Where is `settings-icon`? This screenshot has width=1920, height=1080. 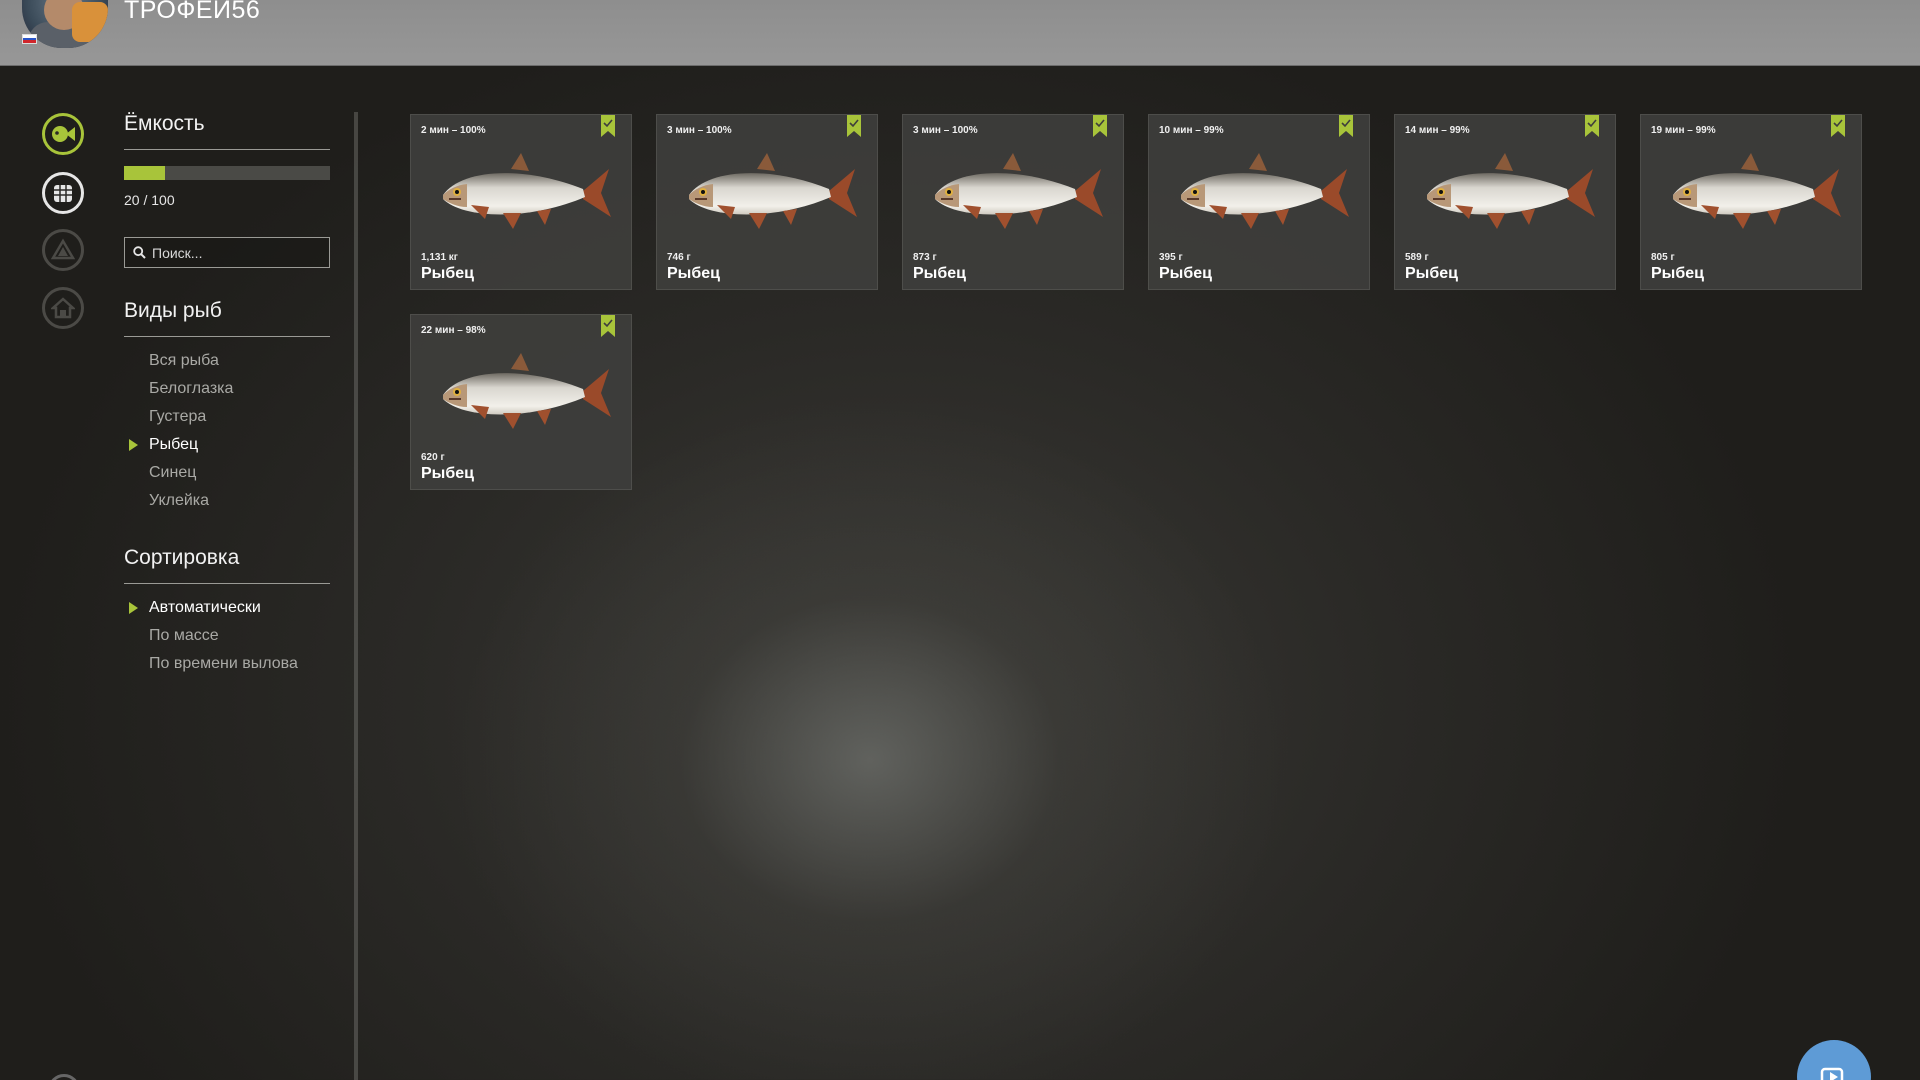 settings-icon is located at coordinates (64, 1077).